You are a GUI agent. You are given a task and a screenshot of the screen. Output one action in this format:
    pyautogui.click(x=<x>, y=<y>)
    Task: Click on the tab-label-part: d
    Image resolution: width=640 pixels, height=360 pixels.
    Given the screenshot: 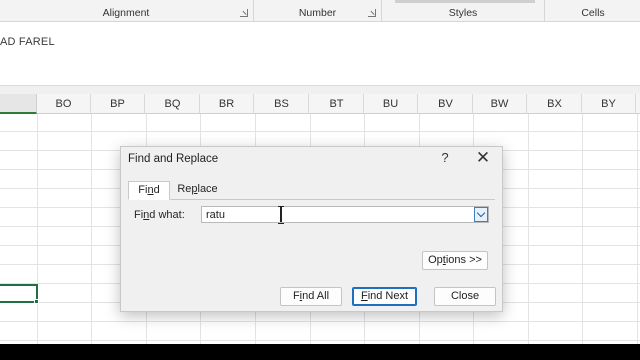 What is the action you would take?
    pyautogui.click(x=156, y=190)
    